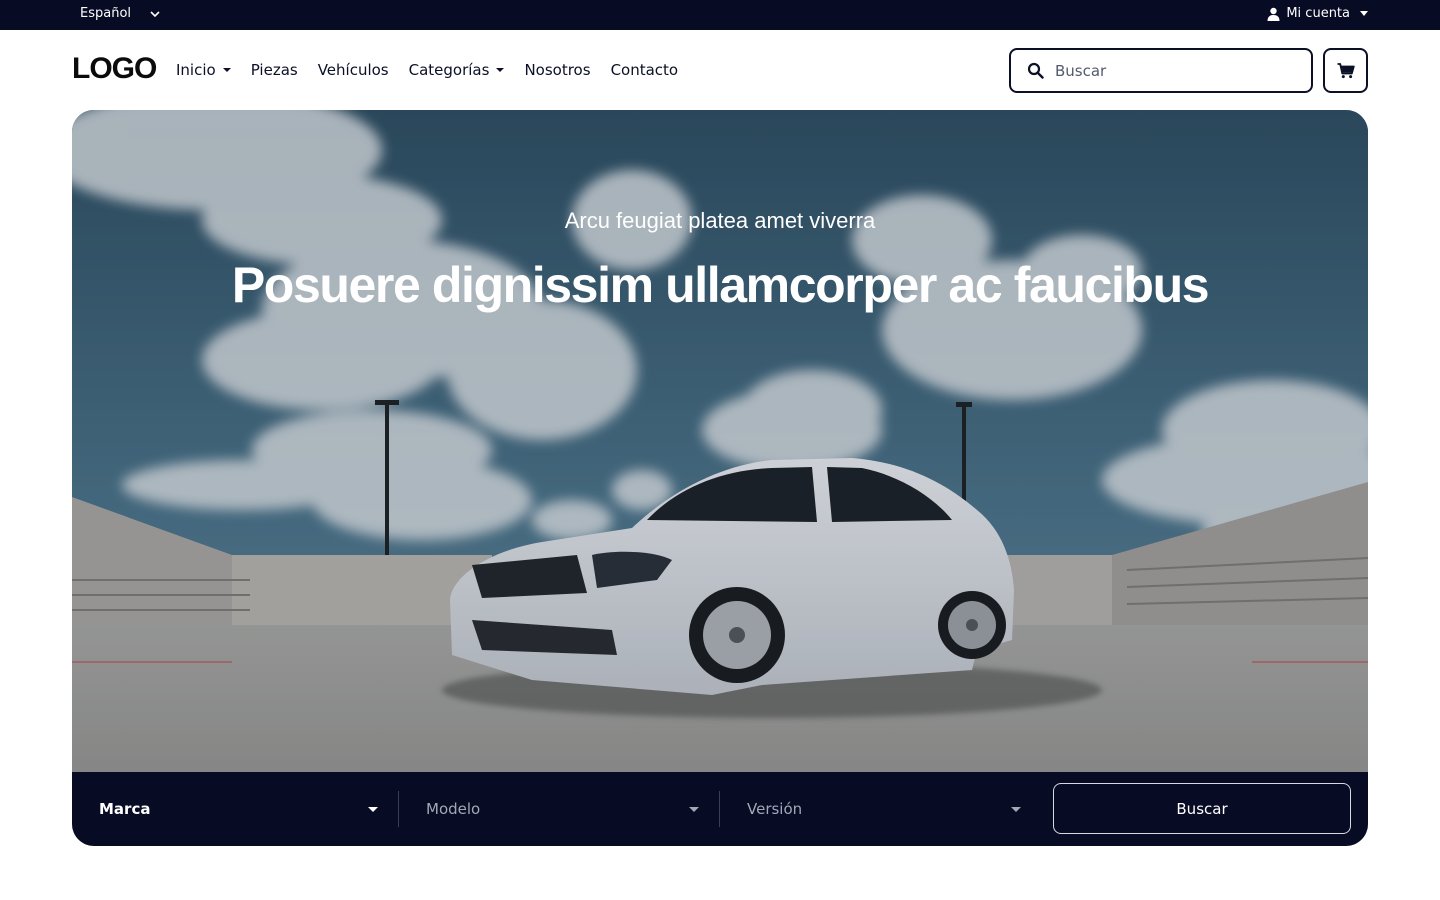 This screenshot has width=1440, height=900. Describe the element at coordinates (225, 809) in the screenshot. I see `brand-select: Marca` at that location.